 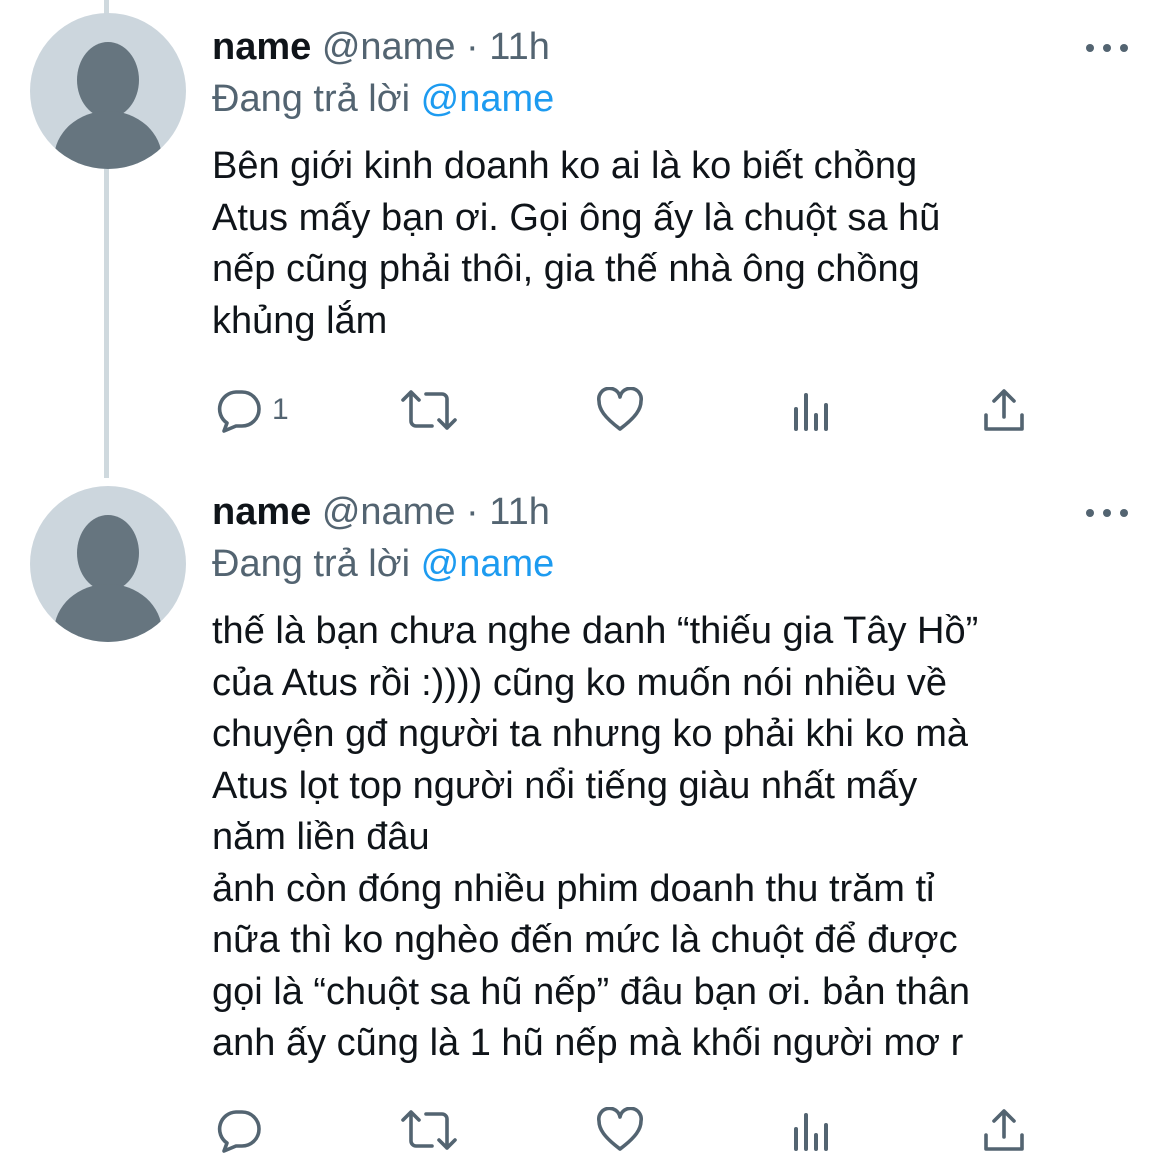 What do you see at coordinates (280, 409) in the screenshot?
I see `reply-count: 1` at bounding box center [280, 409].